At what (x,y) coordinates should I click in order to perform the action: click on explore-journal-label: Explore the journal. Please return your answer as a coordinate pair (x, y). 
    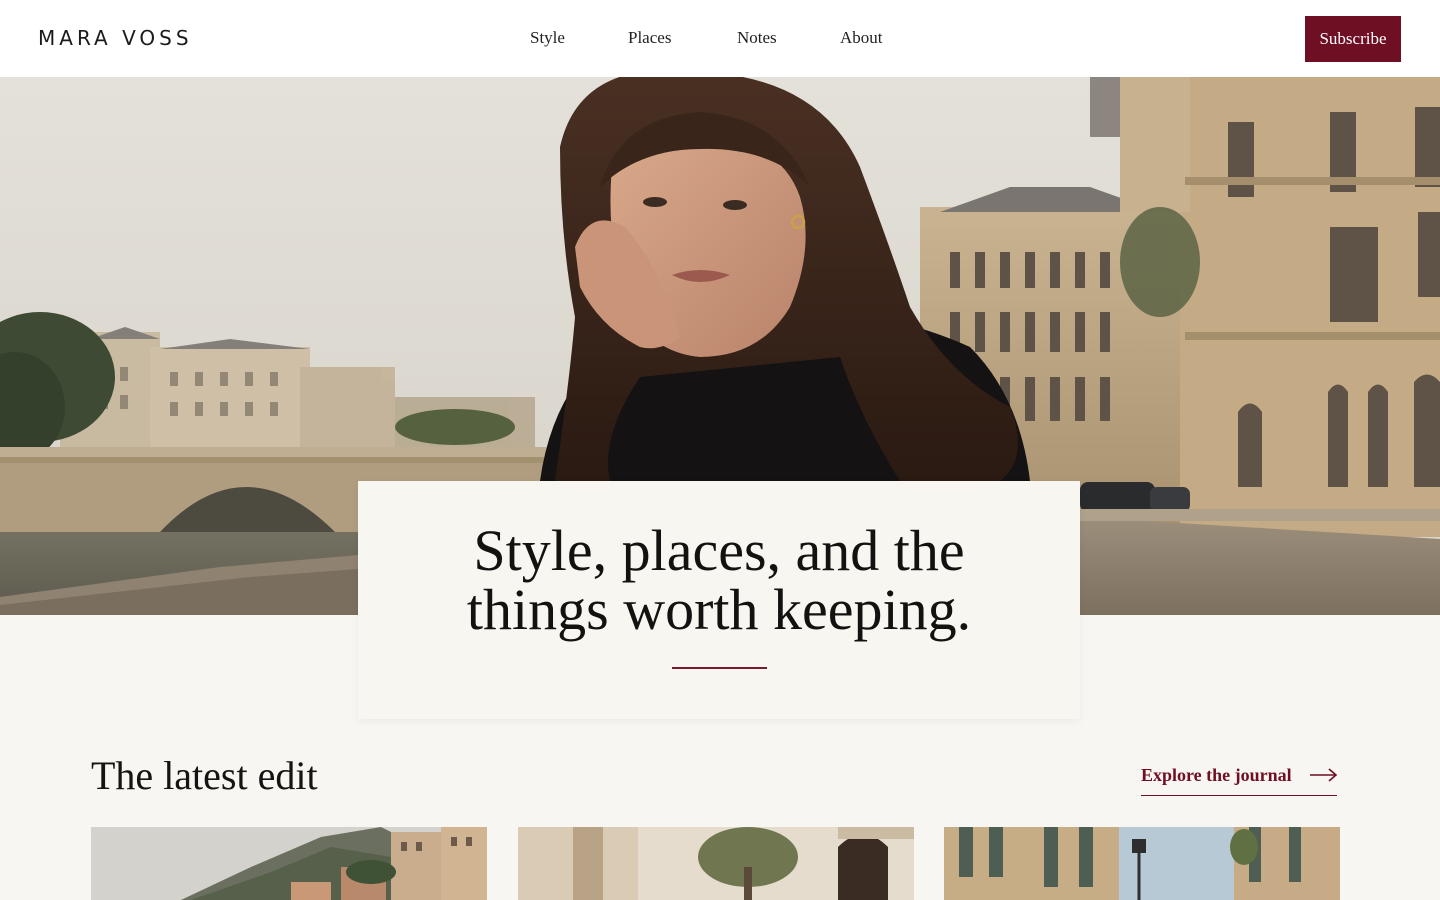
    Looking at the image, I should click on (1216, 775).